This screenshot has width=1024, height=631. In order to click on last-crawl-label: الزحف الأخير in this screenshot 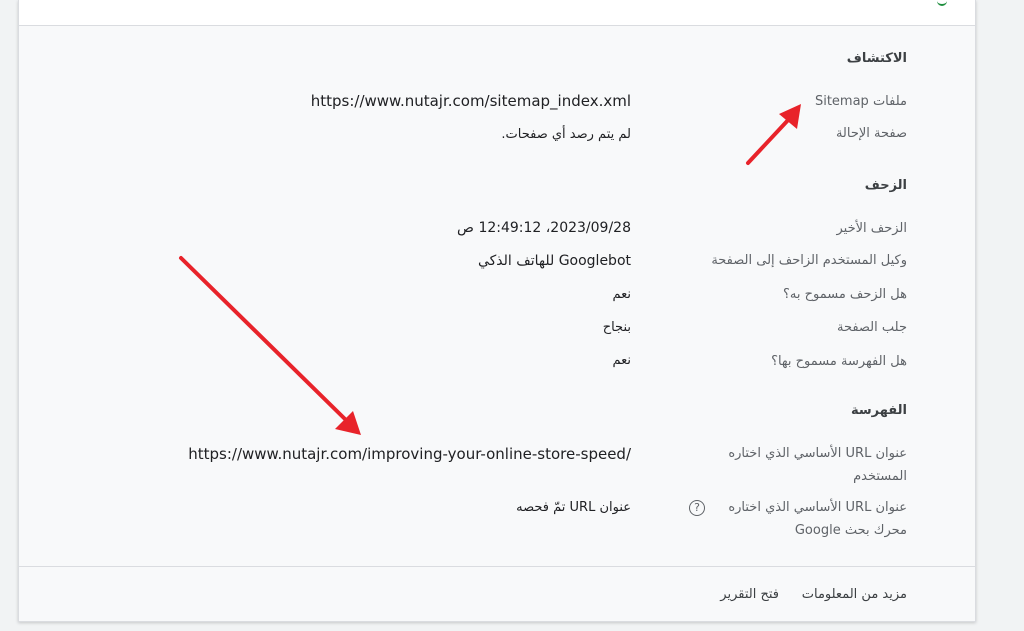, I will do `click(871, 228)`.